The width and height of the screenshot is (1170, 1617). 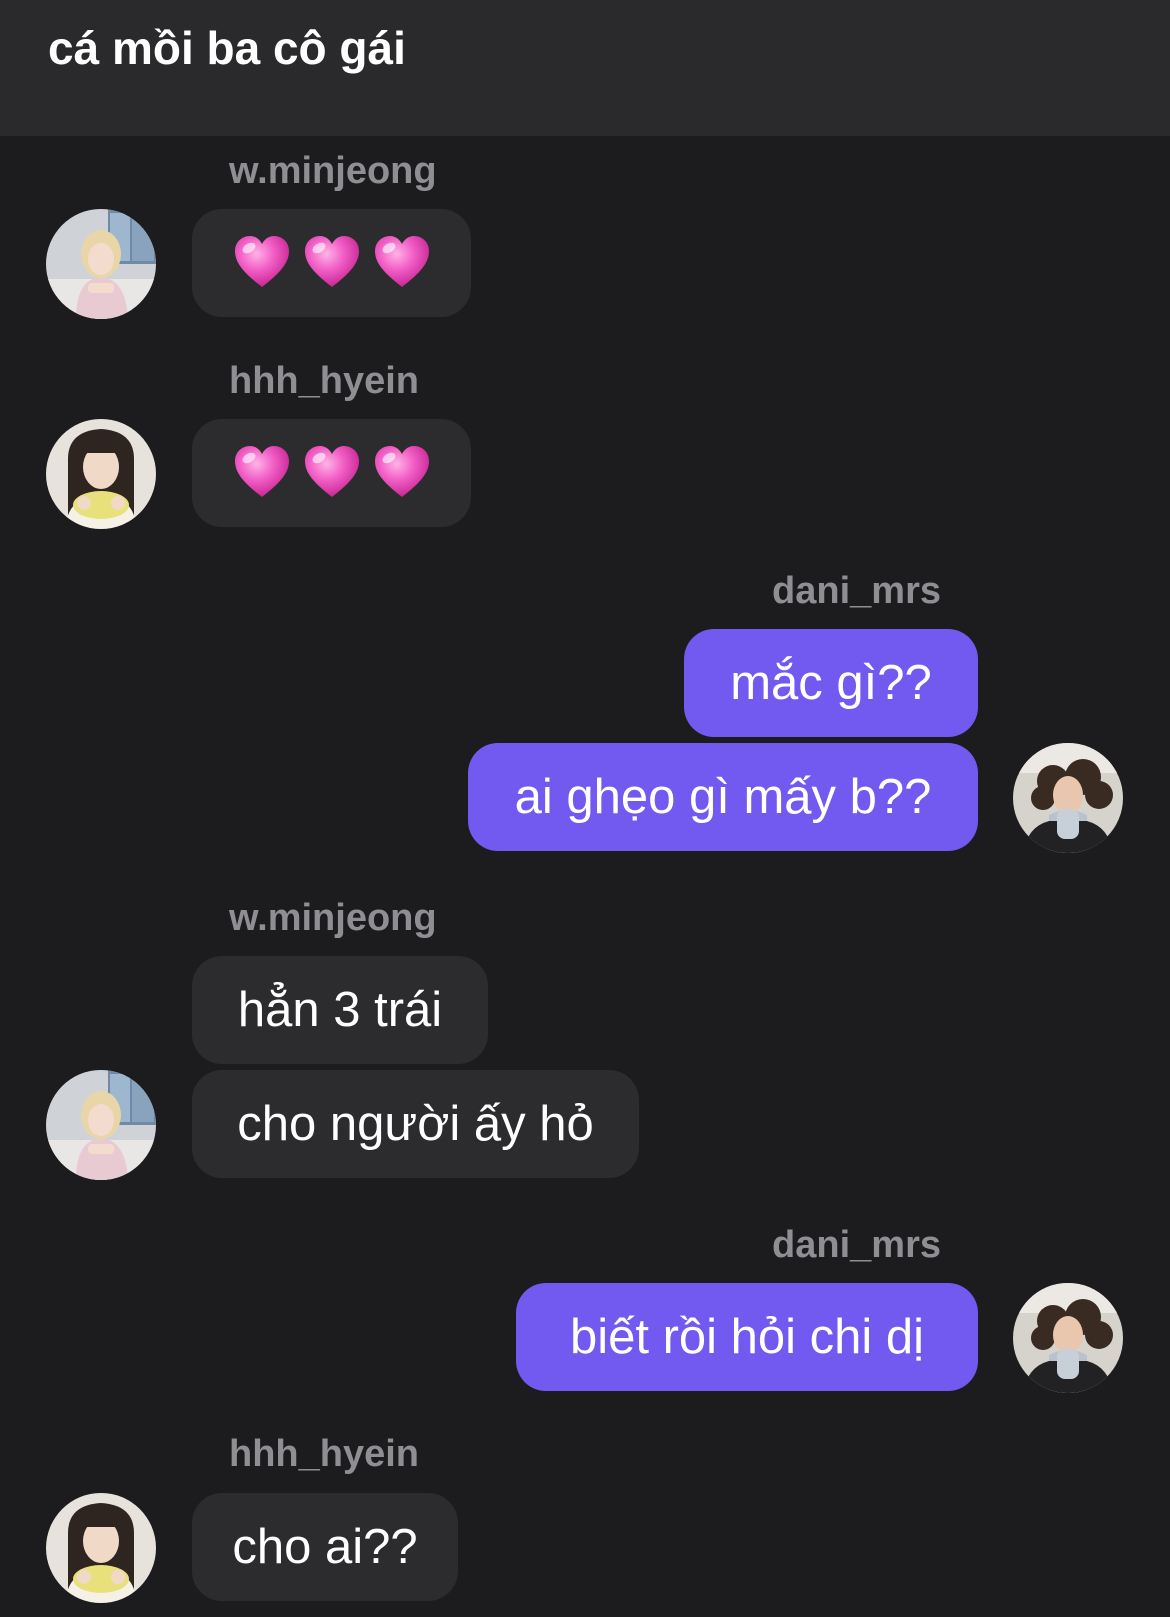 What do you see at coordinates (747, 1337) in the screenshot?
I see `message-bubble: biết rồi hỏi chi dị` at bounding box center [747, 1337].